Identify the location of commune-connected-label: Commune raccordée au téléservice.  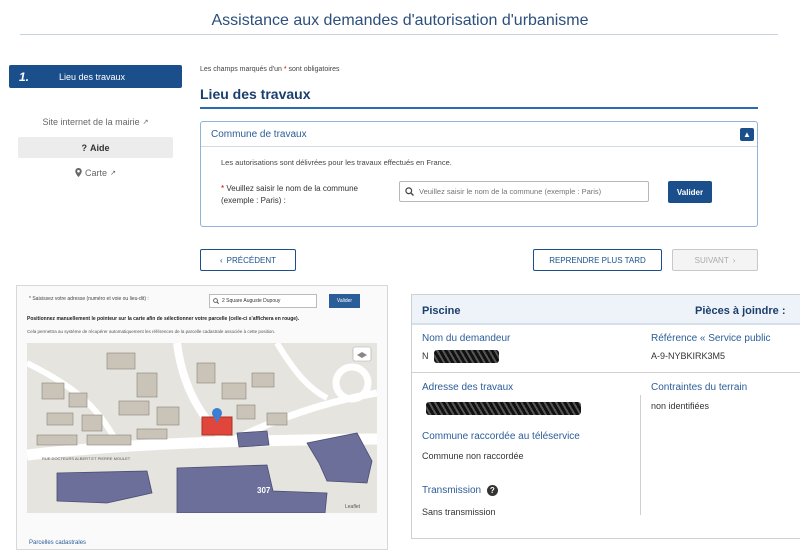
(501, 436).